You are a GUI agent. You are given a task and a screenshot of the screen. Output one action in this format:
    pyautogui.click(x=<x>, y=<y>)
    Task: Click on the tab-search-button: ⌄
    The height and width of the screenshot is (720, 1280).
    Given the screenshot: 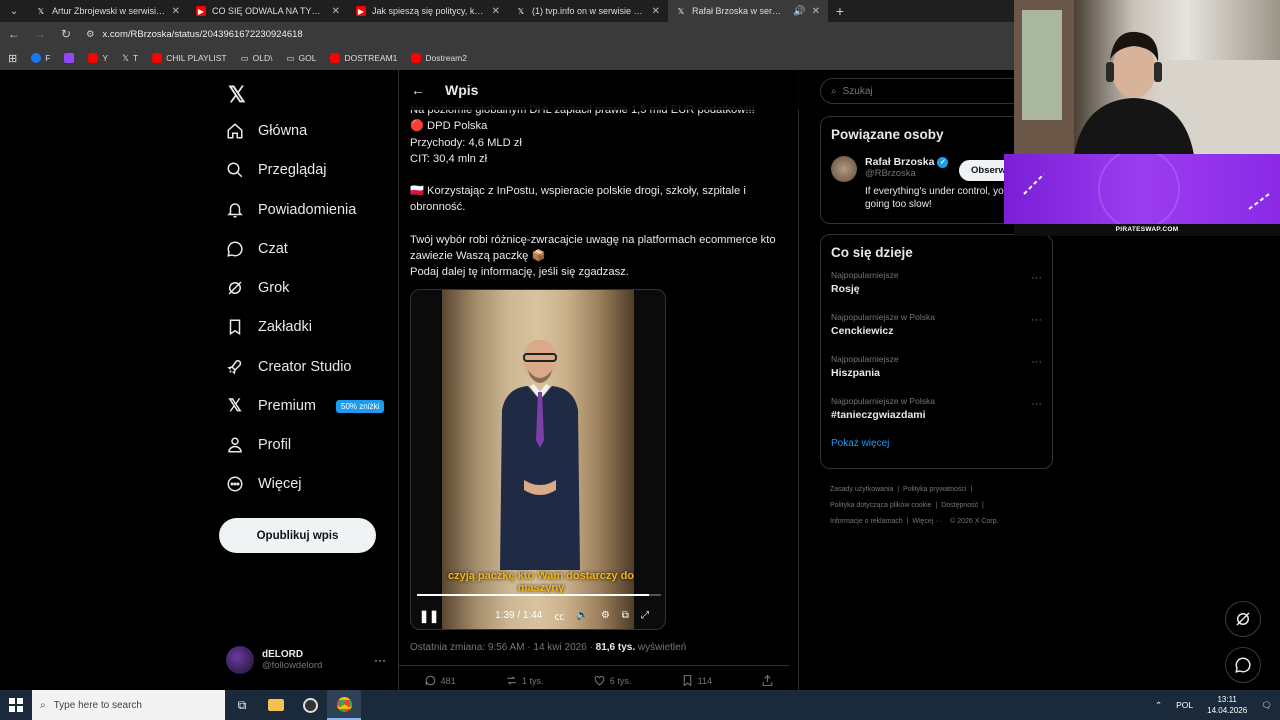 What is the action you would take?
    pyautogui.click(x=14, y=11)
    